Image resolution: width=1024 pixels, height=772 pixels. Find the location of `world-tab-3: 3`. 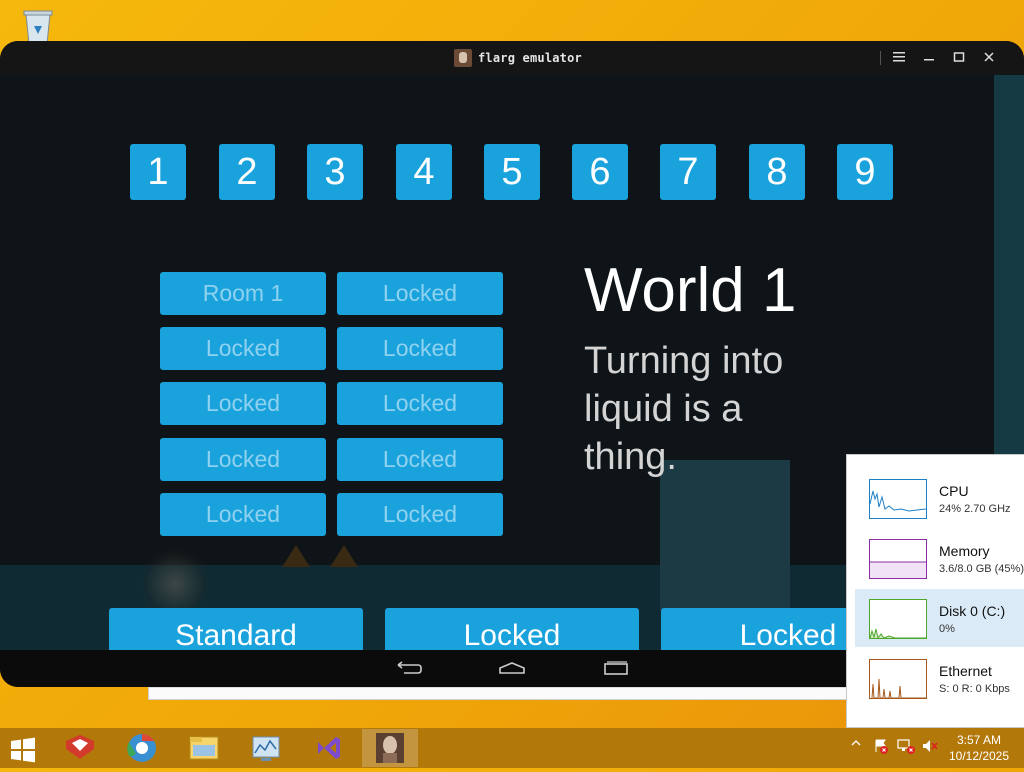

world-tab-3: 3 is located at coordinates (335, 172).